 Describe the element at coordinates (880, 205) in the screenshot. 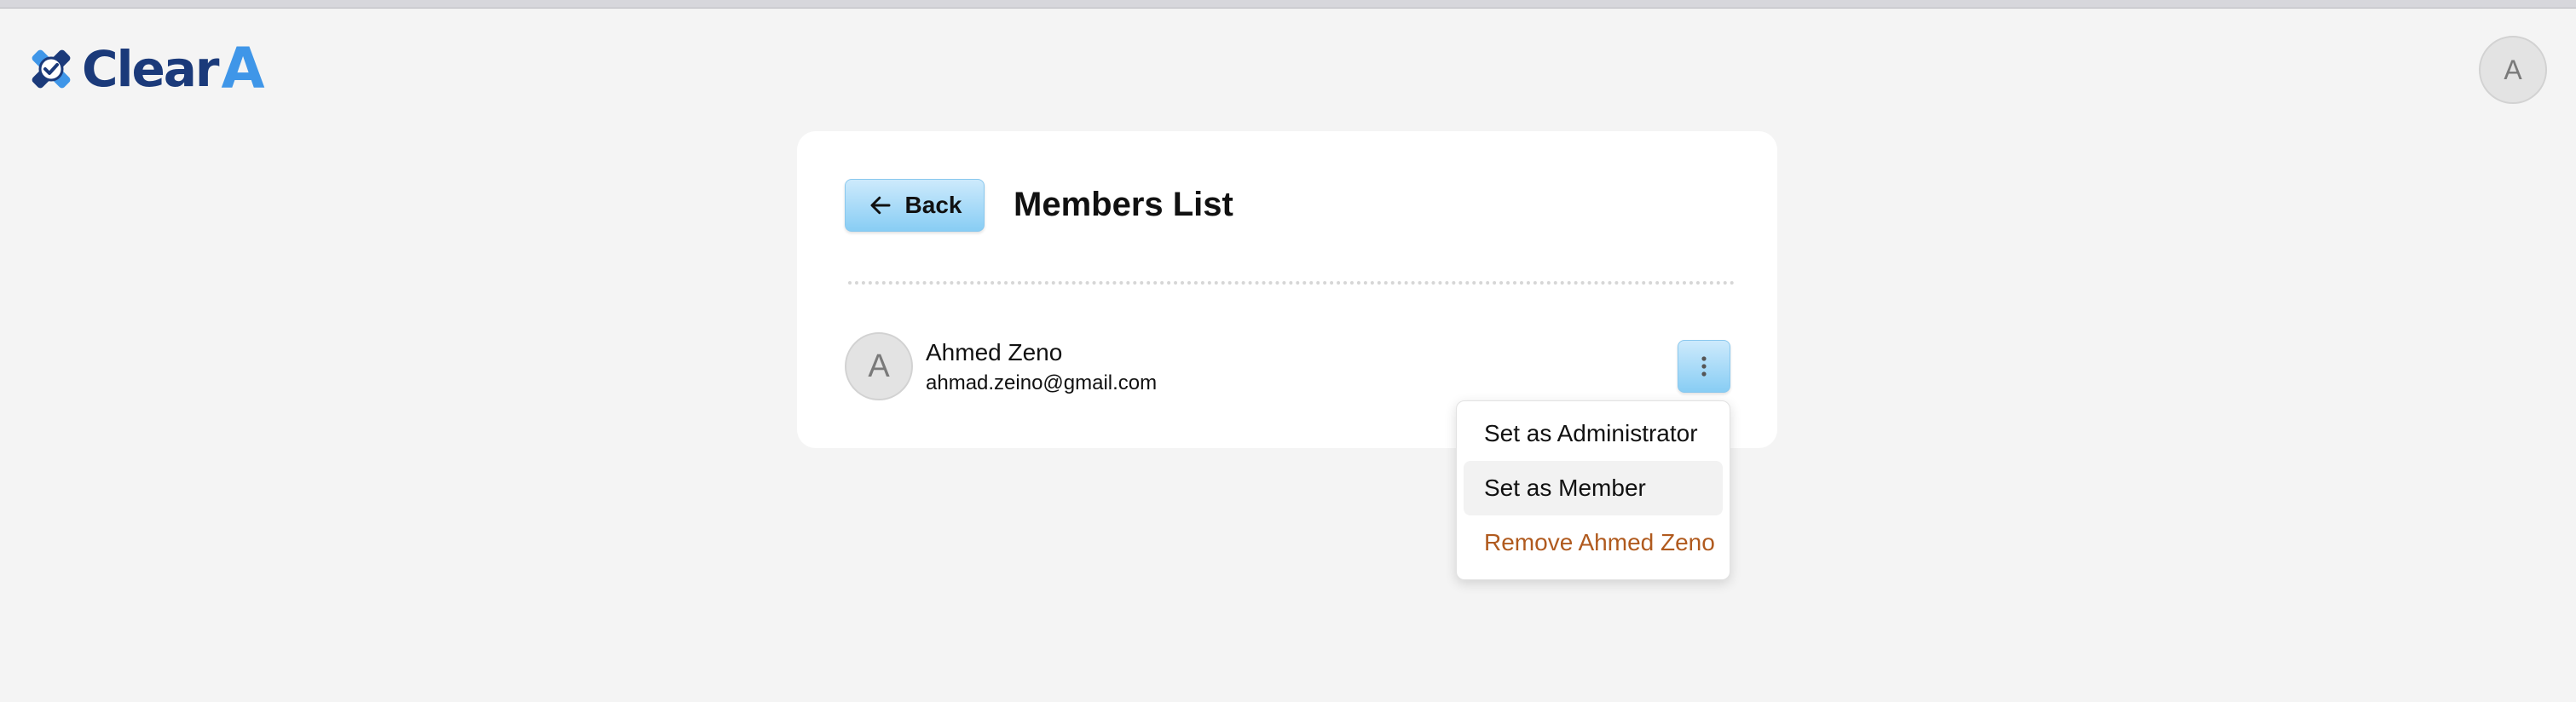

I see `arrow-left-icon` at that location.